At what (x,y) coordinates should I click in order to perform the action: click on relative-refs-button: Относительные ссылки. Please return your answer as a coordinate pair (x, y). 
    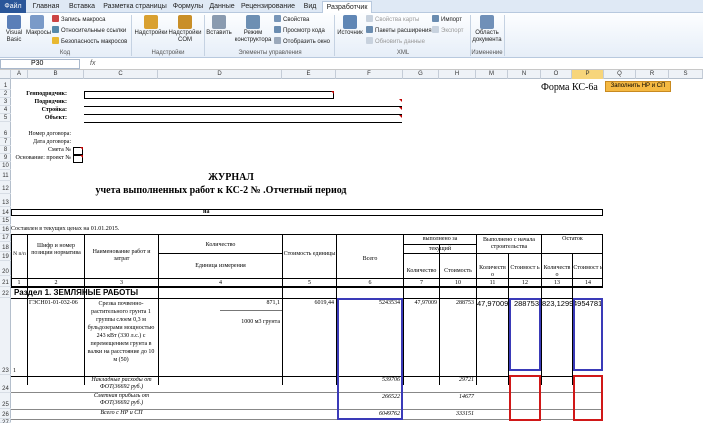
    Looking at the image, I should click on (89, 30).